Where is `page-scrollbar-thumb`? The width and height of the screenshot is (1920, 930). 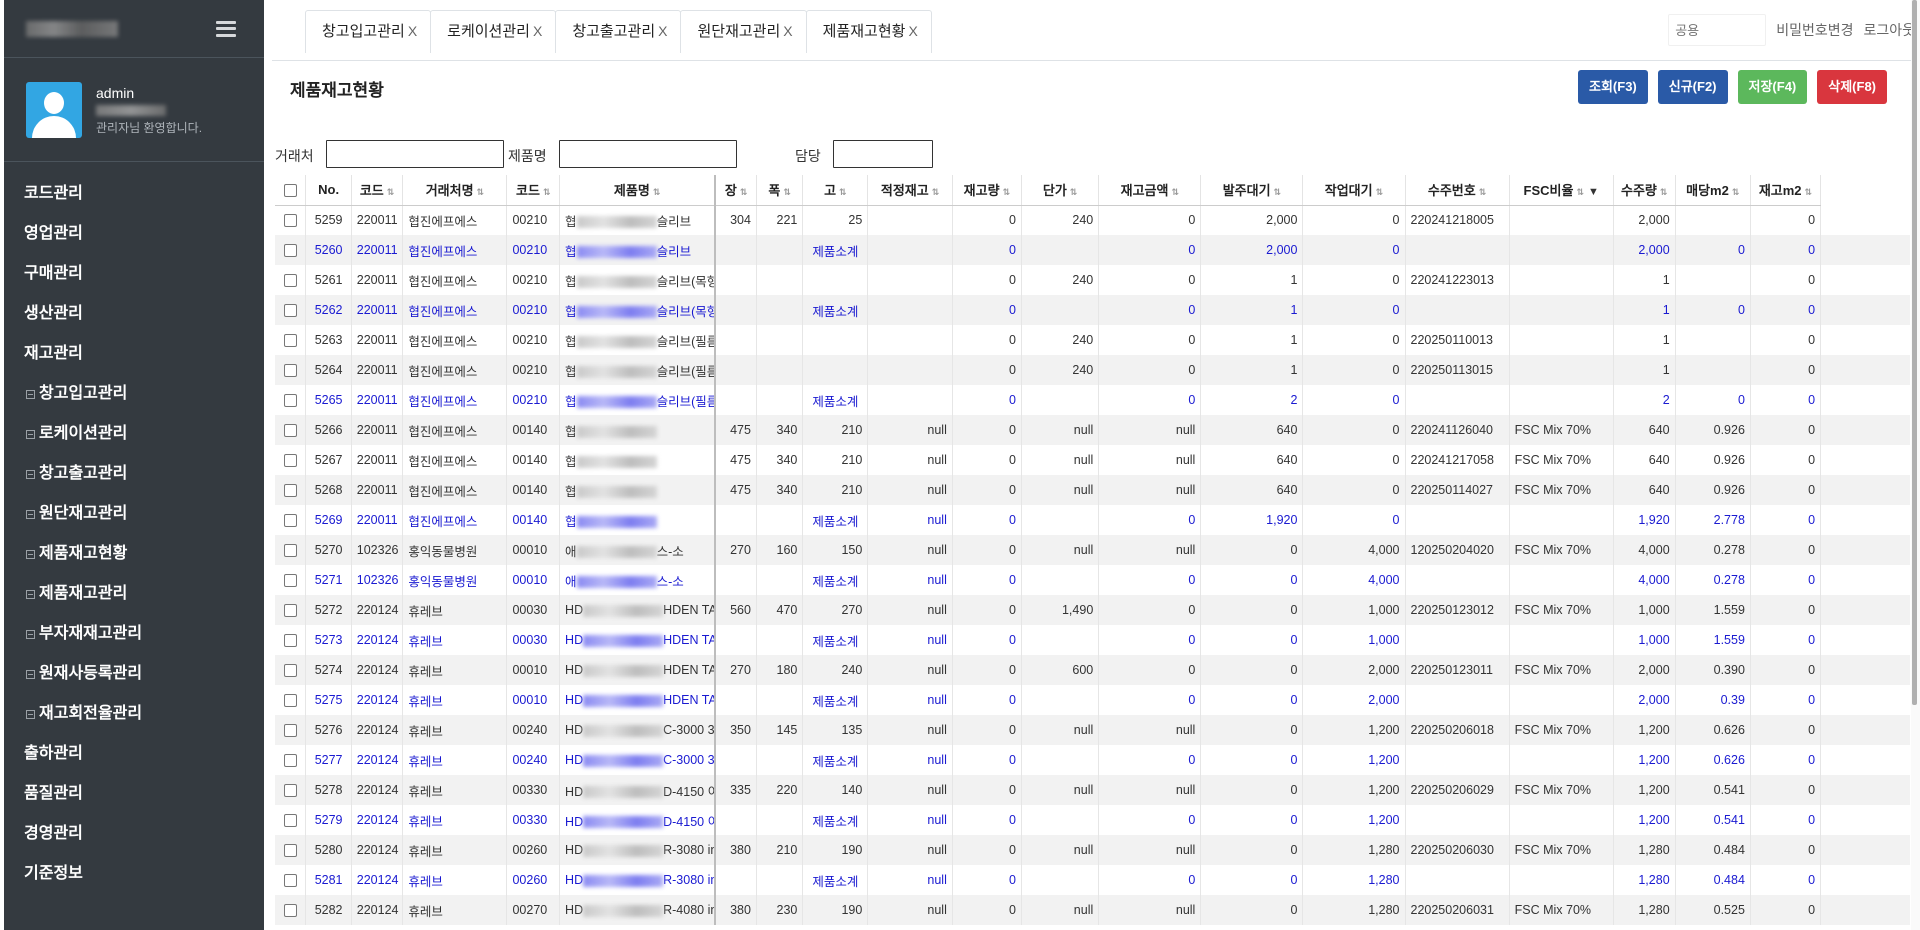
page-scrollbar-thumb is located at coordinates (1914, 352).